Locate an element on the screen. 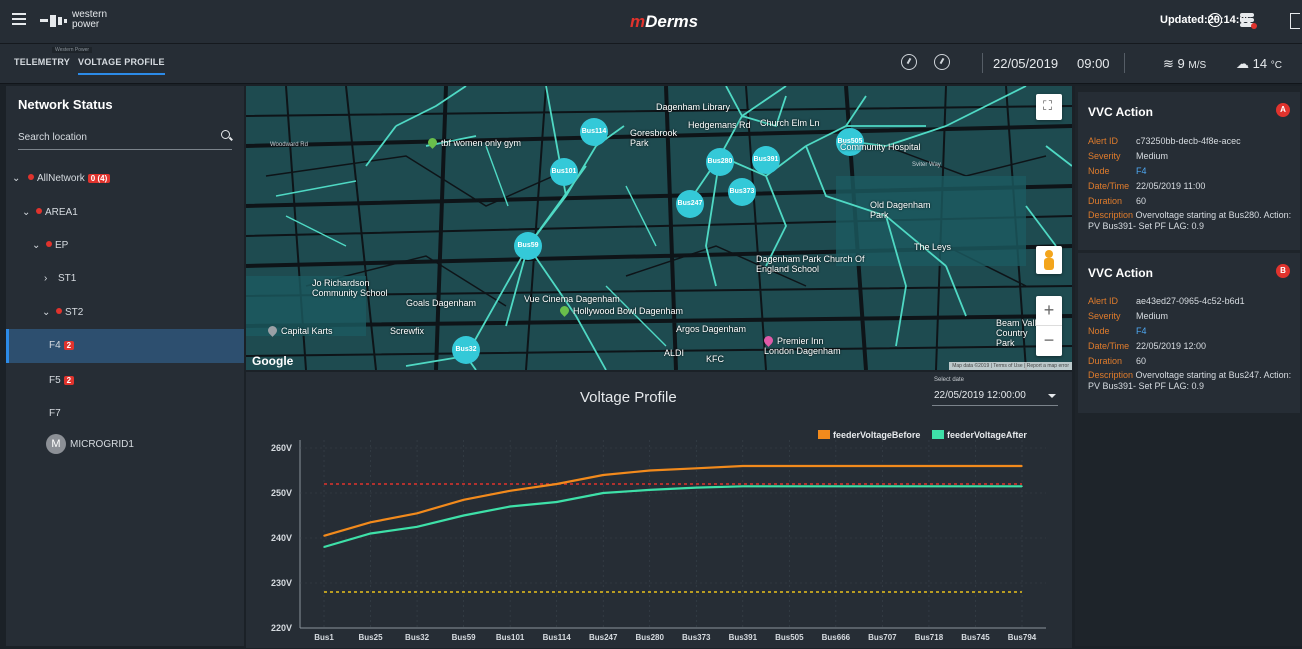  map-place: Goals Dagenham is located at coordinates (441, 303).